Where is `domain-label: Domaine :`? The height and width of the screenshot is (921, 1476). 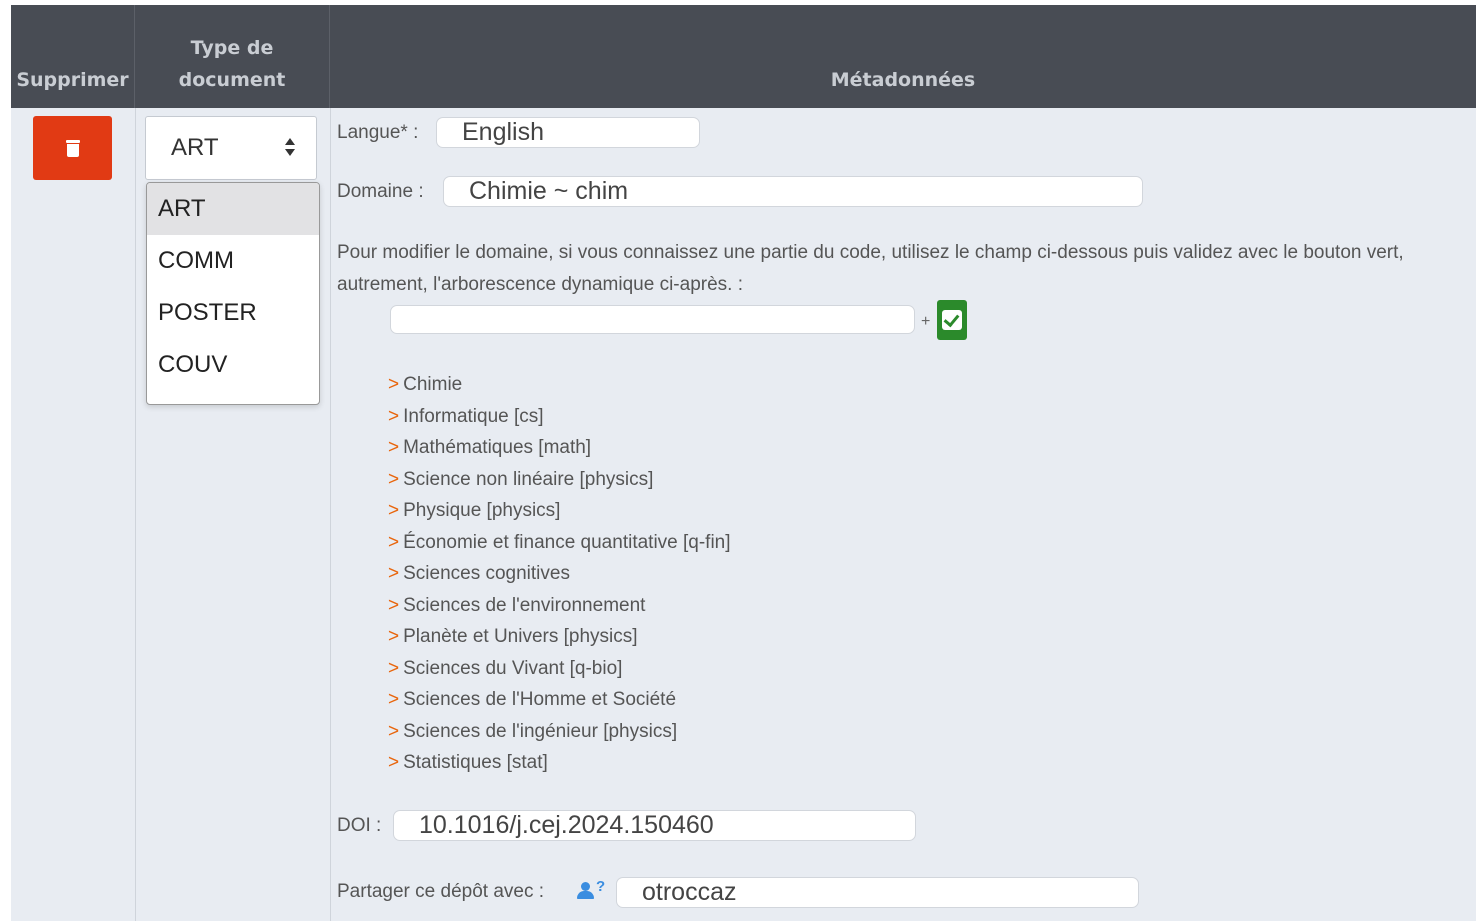 domain-label: Domaine : is located at coordinates (380, 191).